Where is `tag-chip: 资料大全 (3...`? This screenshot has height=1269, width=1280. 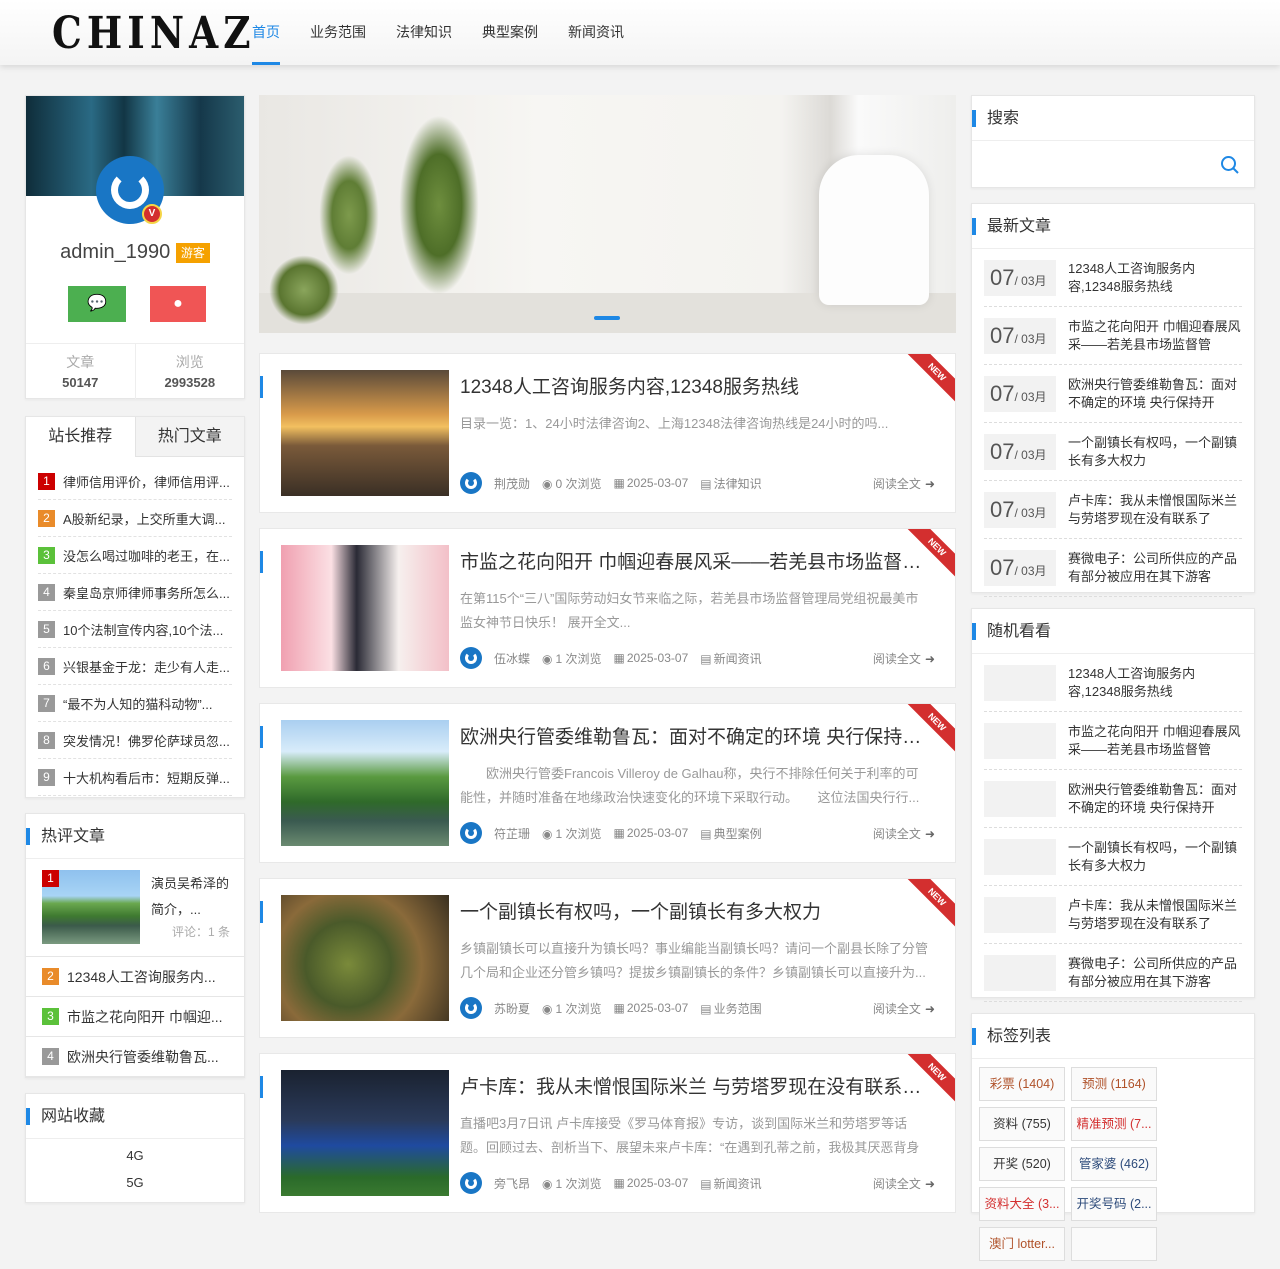 tag-chip: 资料大全 (3... is located at coordinates (1022, 1204).